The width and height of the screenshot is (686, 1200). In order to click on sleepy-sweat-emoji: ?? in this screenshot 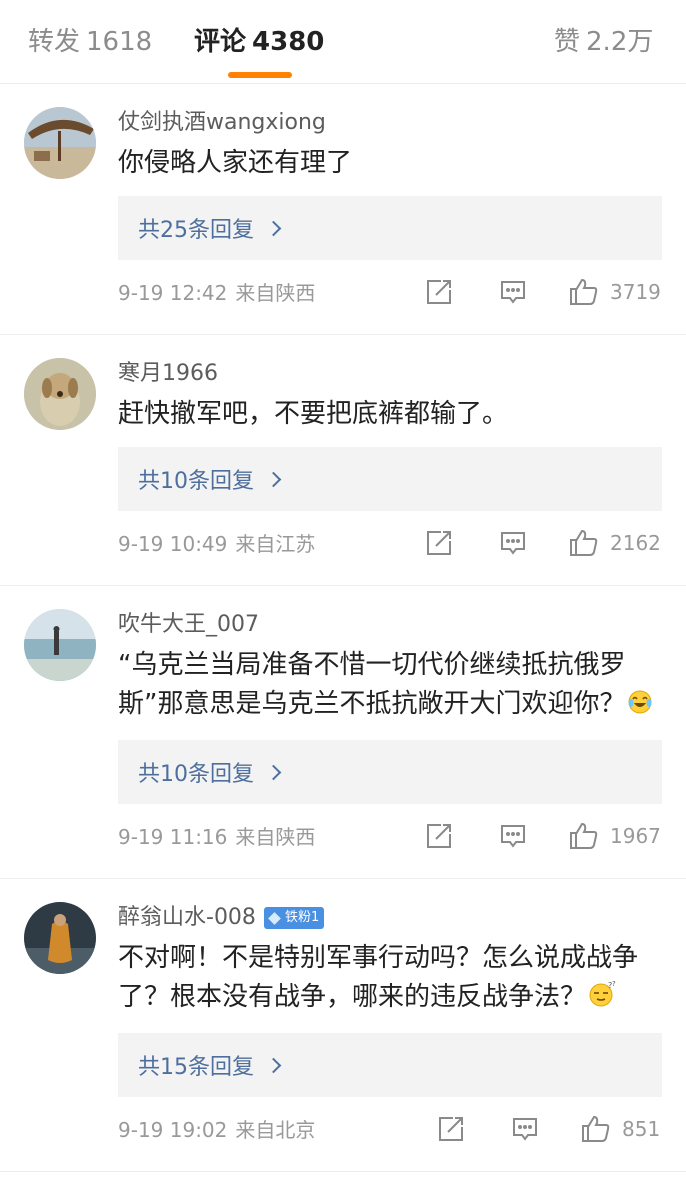, I will do `click(603, 1000)`.